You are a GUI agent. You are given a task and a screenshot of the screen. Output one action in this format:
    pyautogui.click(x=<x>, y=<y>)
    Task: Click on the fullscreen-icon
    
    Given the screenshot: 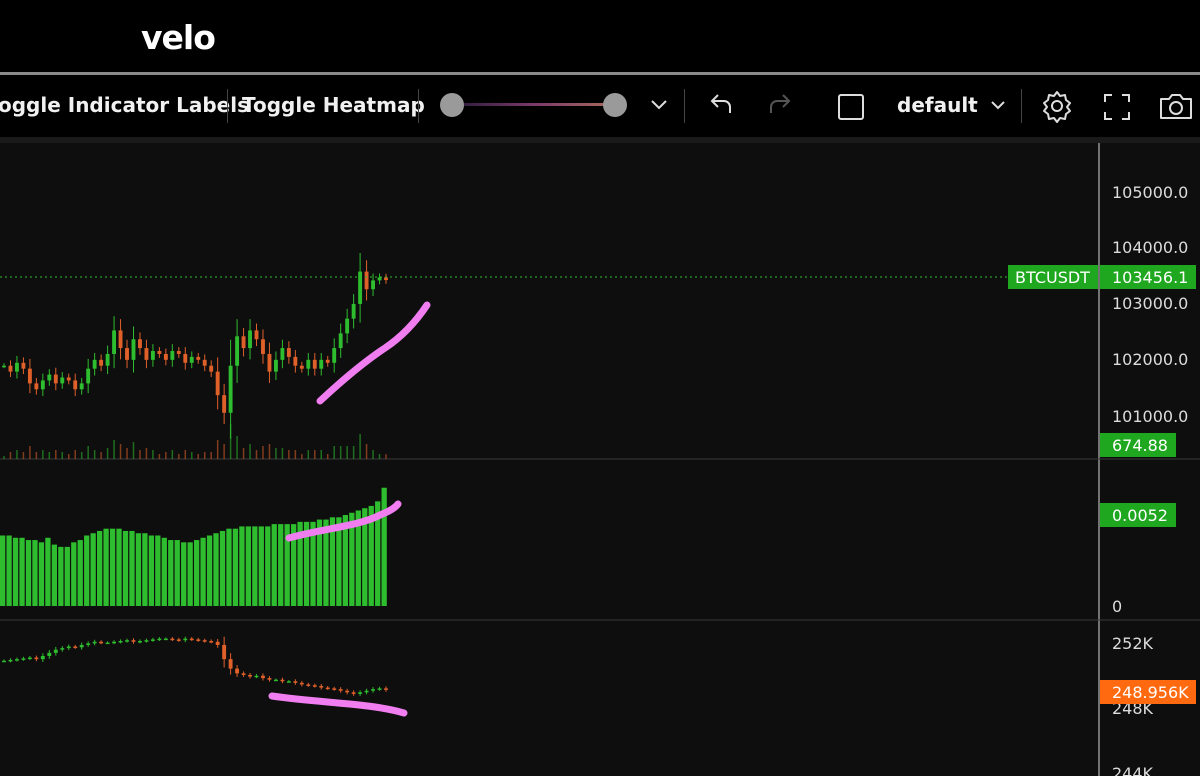 What is the action you would take?
    pyautogui.click(x=1117, y=107)
    